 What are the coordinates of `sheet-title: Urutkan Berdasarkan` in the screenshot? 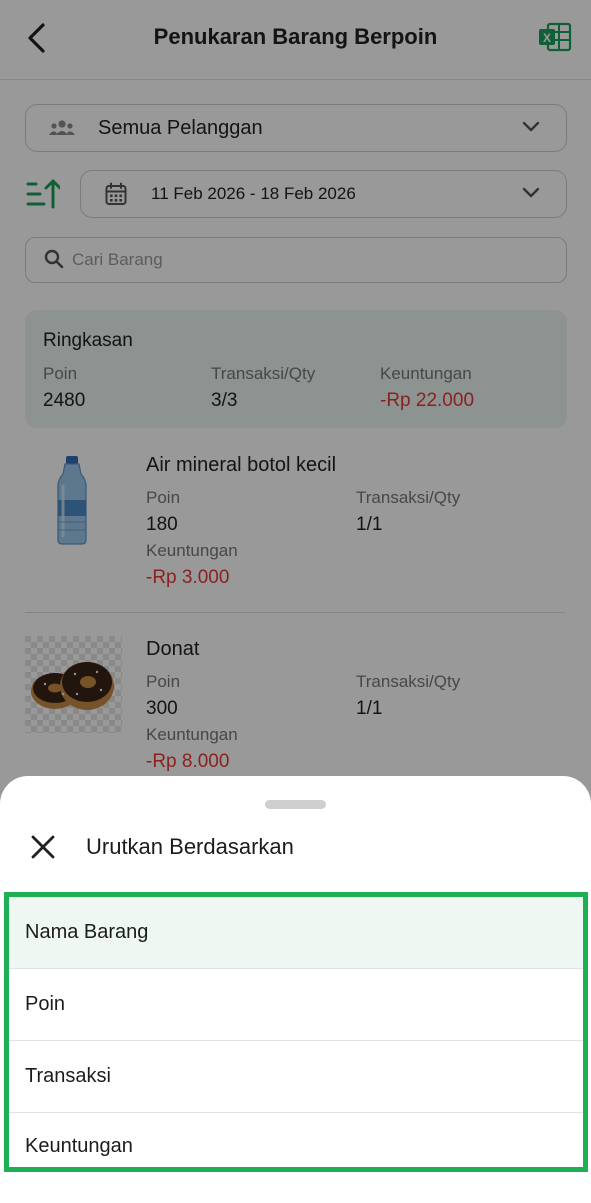 It's located at (190, 846).